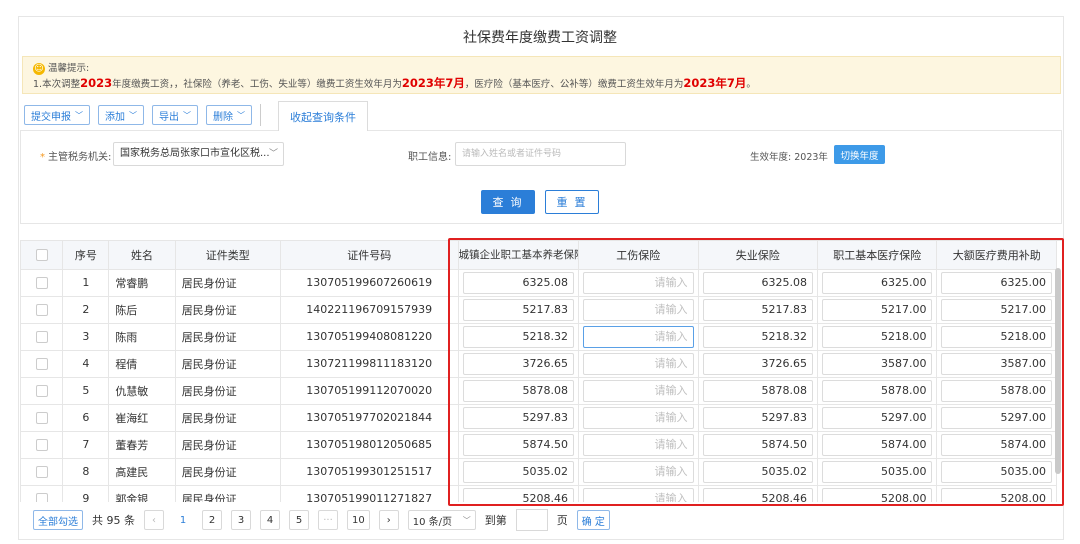  What do you see at coordinates (121, 115) in the screenshot?
I see `add-button: 添加 ﹀` at bounding box center [121, 115].